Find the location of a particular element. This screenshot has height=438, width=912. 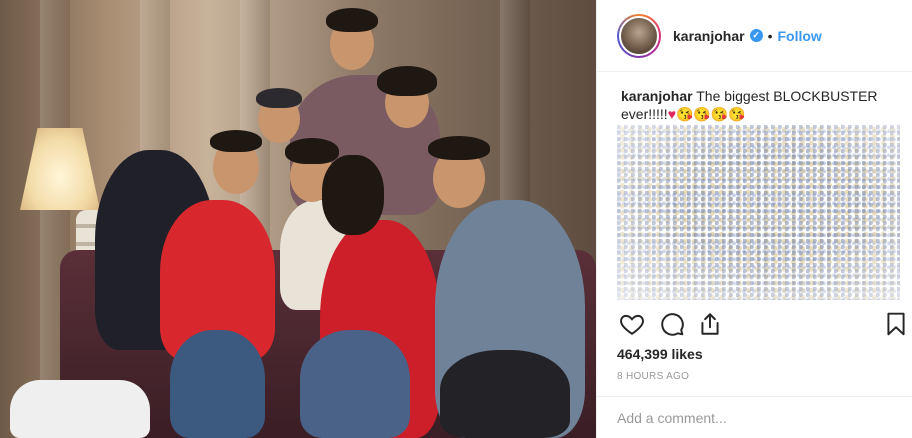

heart-emoji: ♥ is located at coordinates (671, 114).